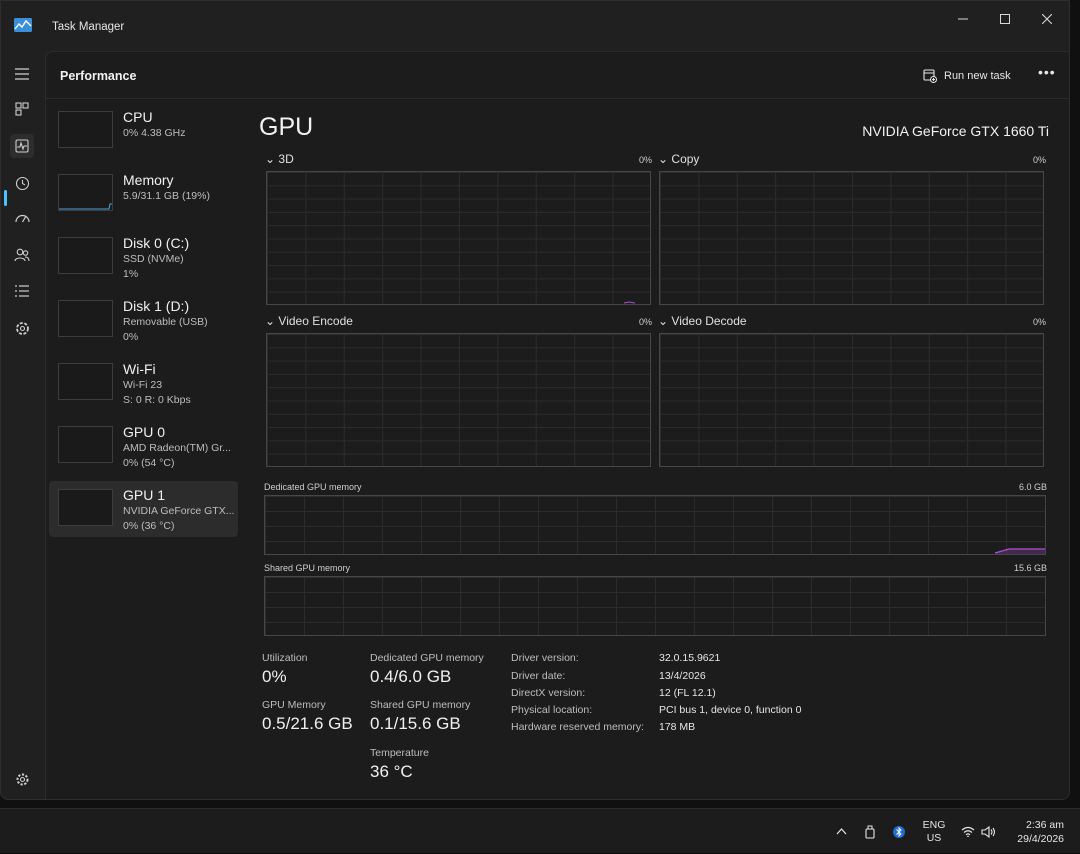 The width and height of the screenshot is (1080, 854). I want to click on dedicated-memory-label: Dedicated GPU memory, so click(427, 658).